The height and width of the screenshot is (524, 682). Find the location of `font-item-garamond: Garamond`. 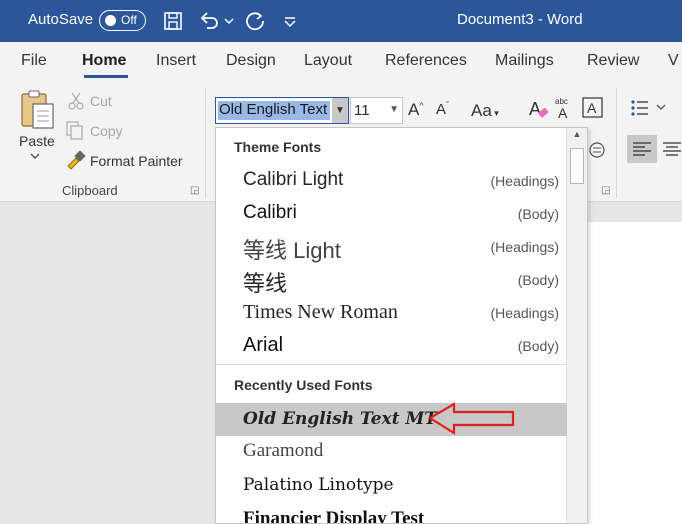

font-item-garamond: Garamond is located at coordinates (391, 452).